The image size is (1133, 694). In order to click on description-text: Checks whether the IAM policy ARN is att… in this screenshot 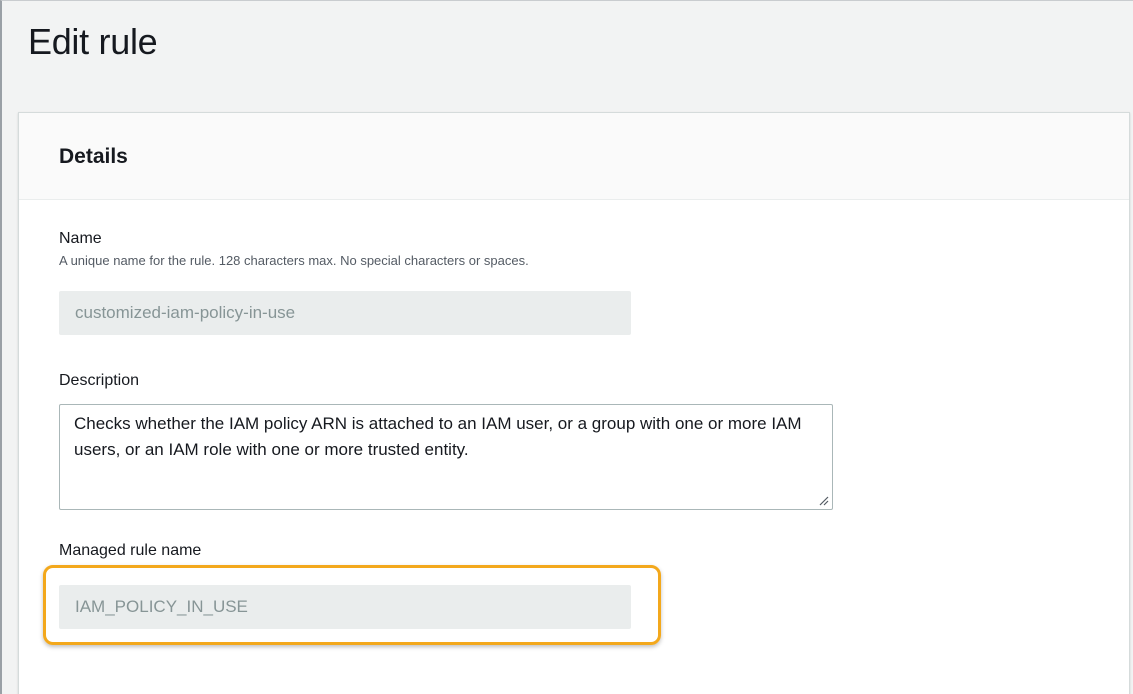, I will do `click(438, 436)`.